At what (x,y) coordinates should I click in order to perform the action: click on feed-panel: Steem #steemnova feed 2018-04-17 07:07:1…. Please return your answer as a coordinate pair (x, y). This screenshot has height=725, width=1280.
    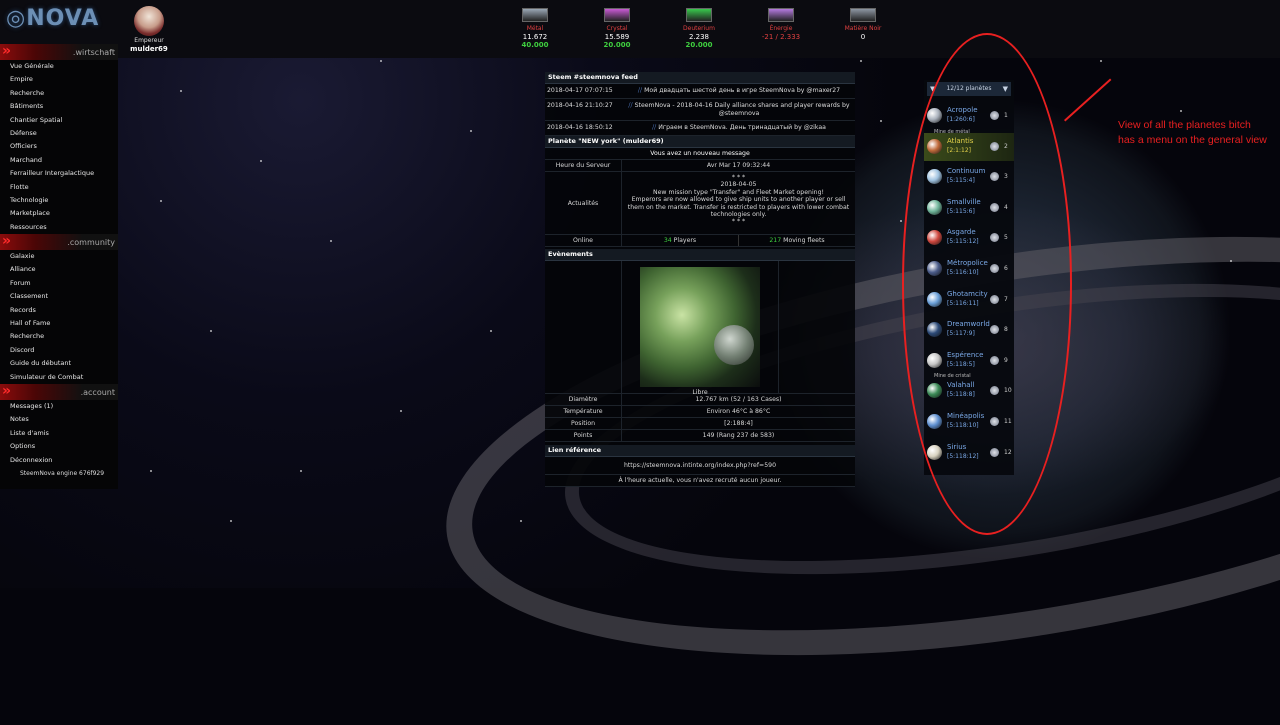
    Looking at the image, I should click on (700, 104).